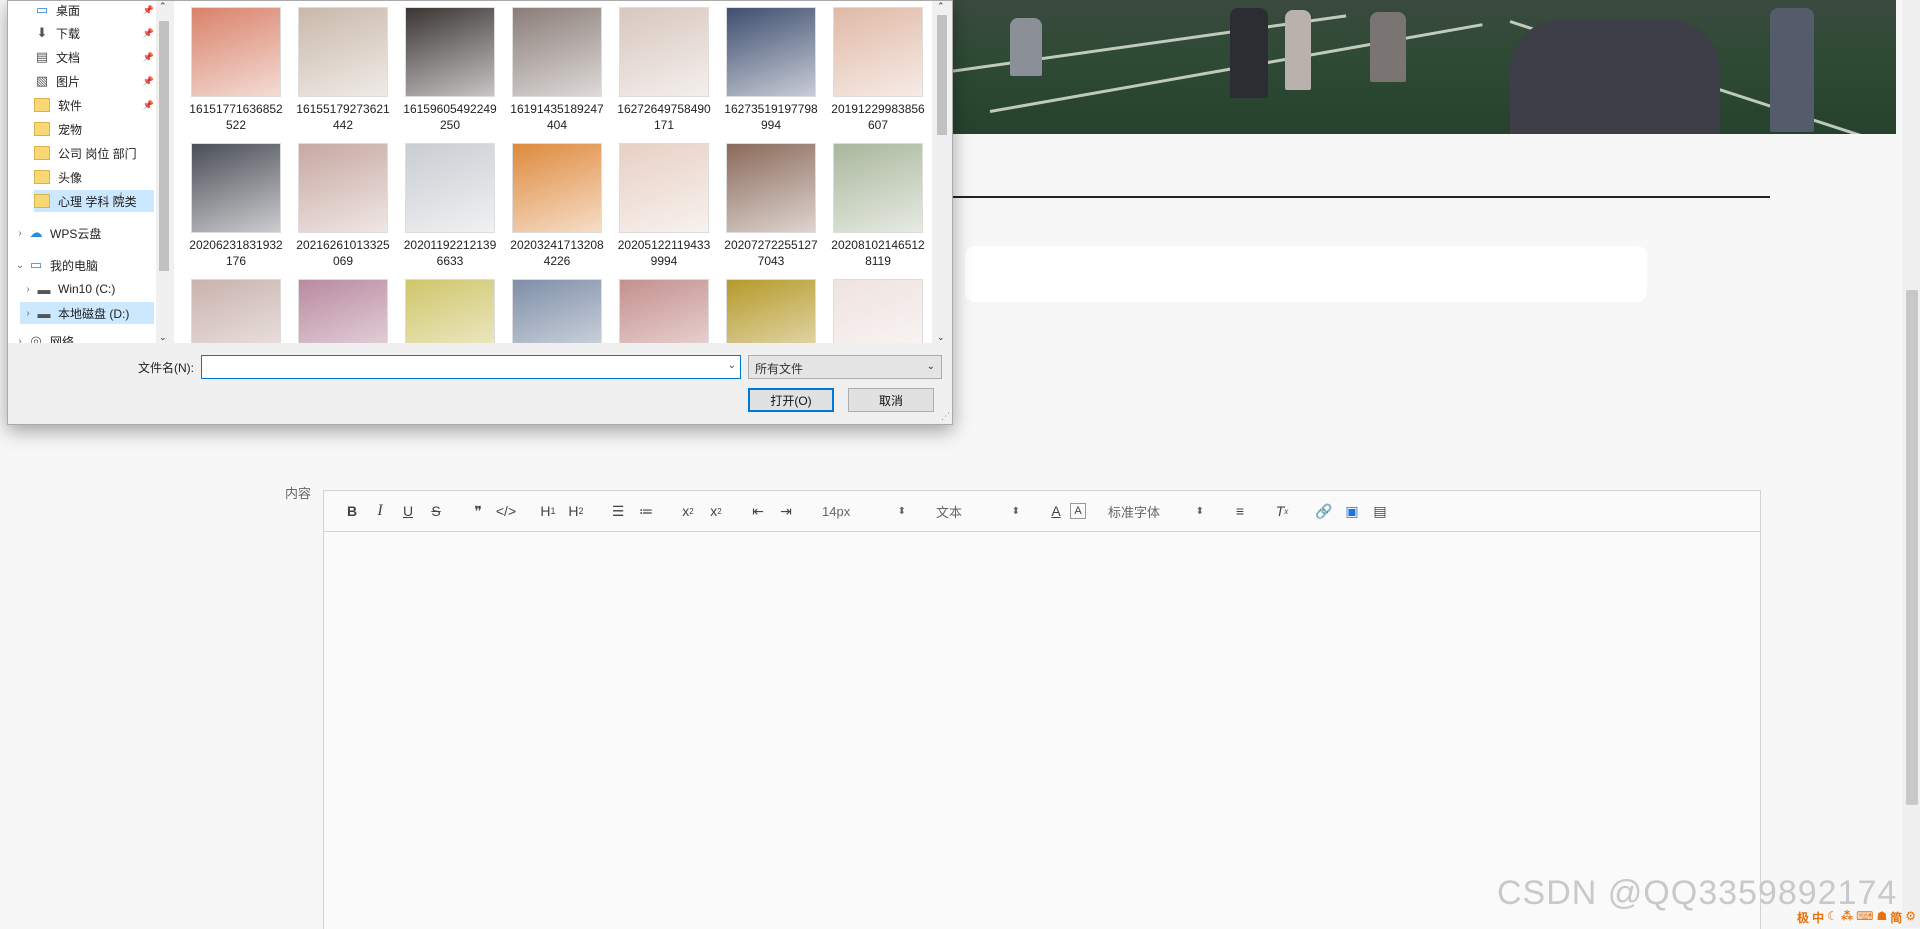 The height and width of the screenshot is (929, 1920). Describe the element at coordinates (87, 313) in the screenshot. I see `nav-item: › ▬ 本地磁盘 (D:)` at that location.